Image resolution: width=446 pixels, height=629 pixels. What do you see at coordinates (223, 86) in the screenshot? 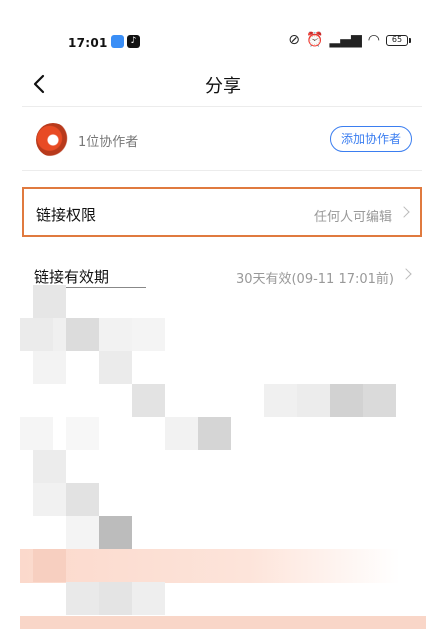
I see `page-title: 分享` at bounding box center [223, 86].